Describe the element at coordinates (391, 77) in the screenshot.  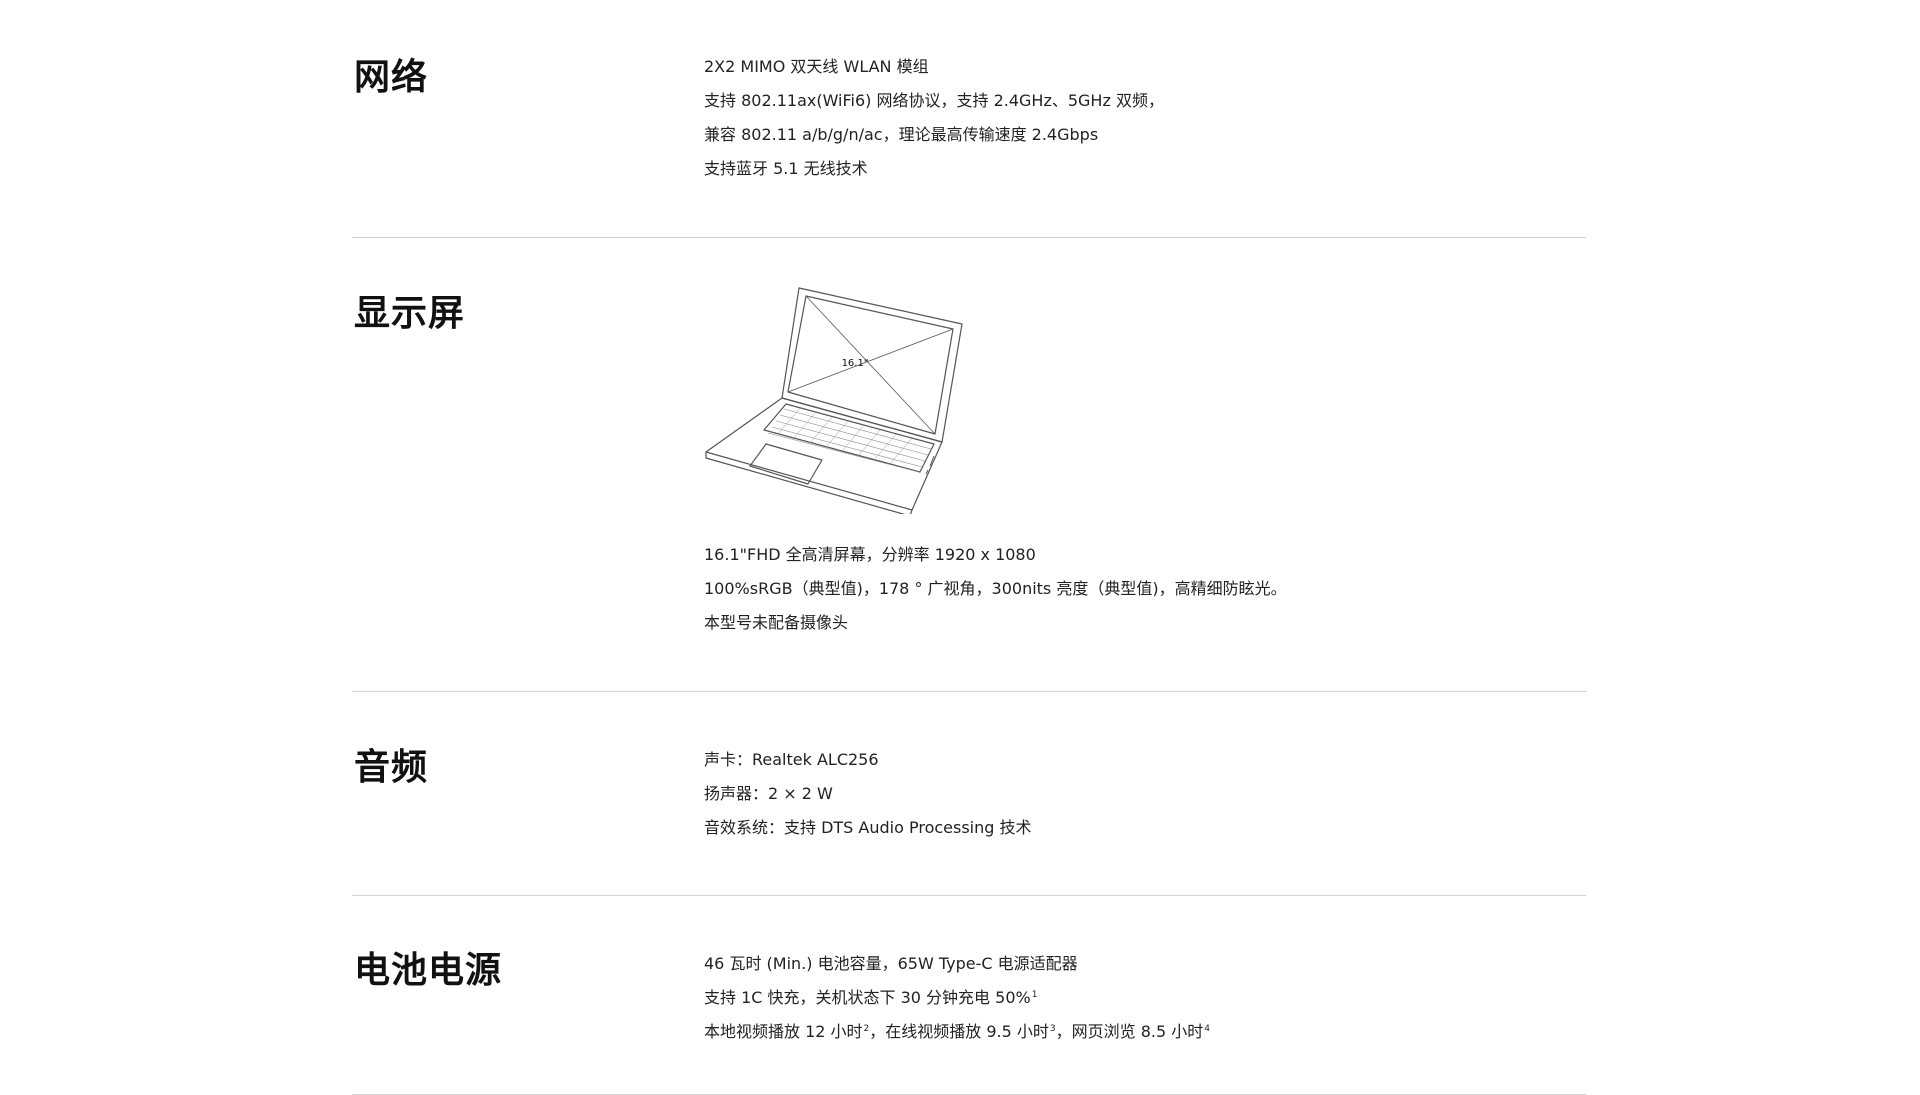
I see `section-title-network: 网络` at that location.